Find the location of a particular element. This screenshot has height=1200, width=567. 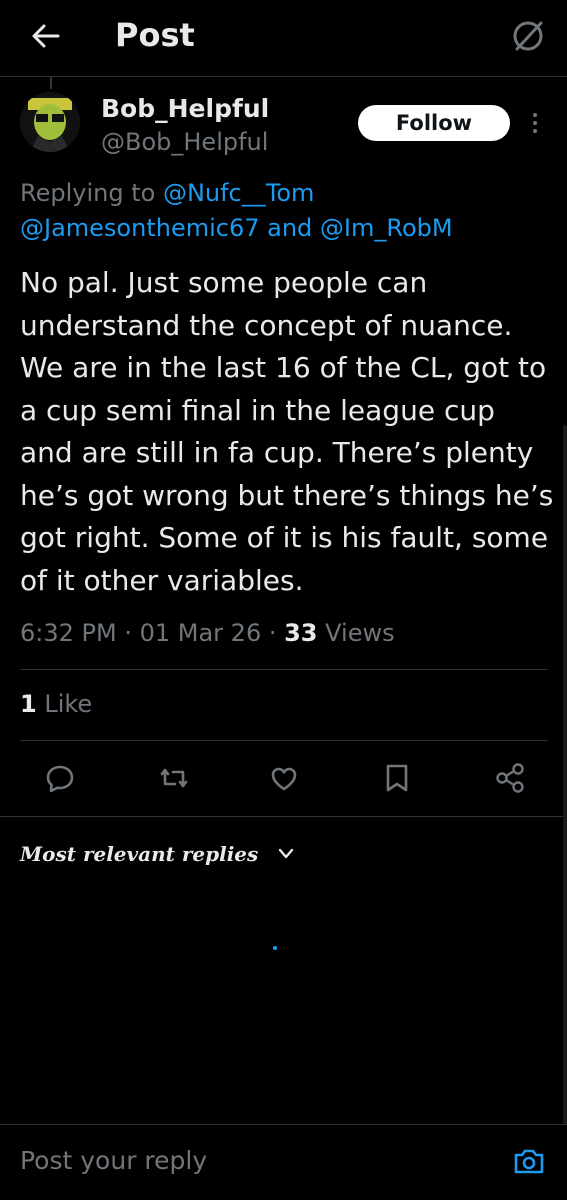

likes-label: Like is located at coordinates (64, 704).